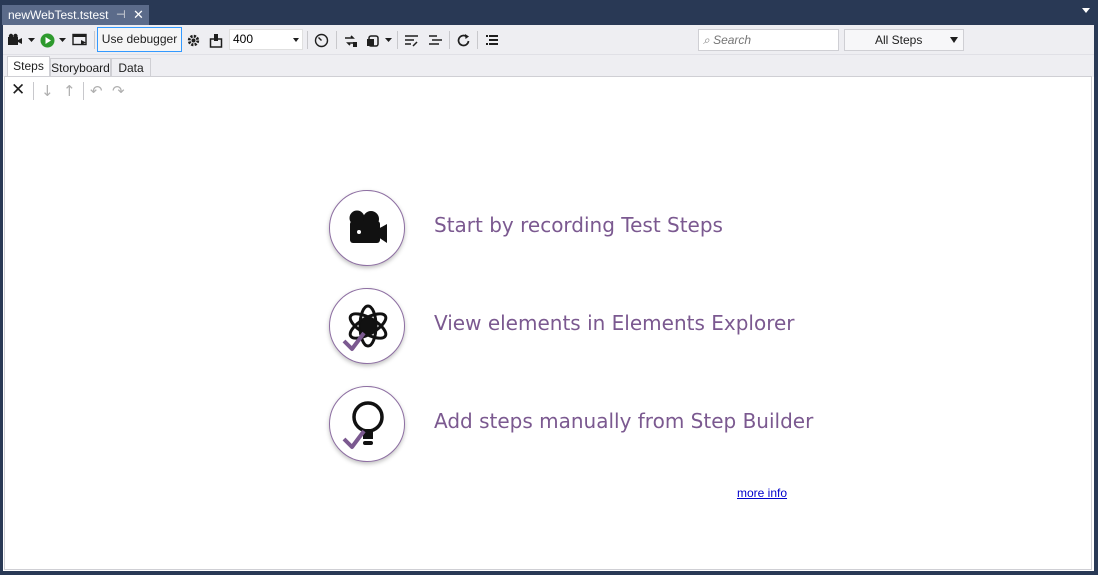 The image size is (1098, 575). Describe the element at coordinates (492, 40) in the screenshot. I see `list-view-icon` at that location.